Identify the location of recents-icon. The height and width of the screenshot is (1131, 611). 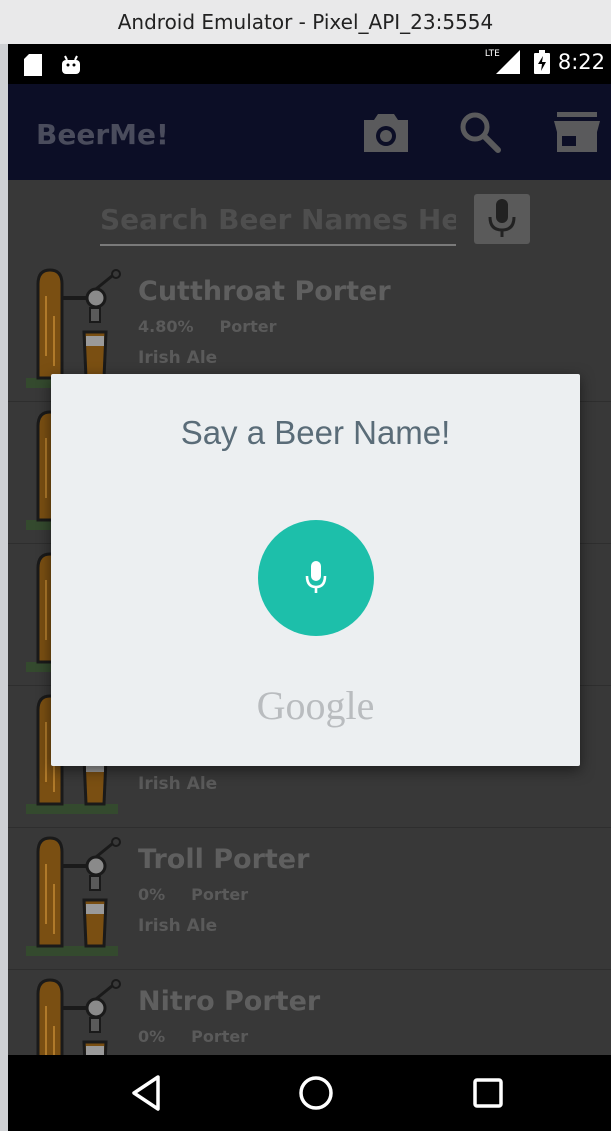
(488, 1093).